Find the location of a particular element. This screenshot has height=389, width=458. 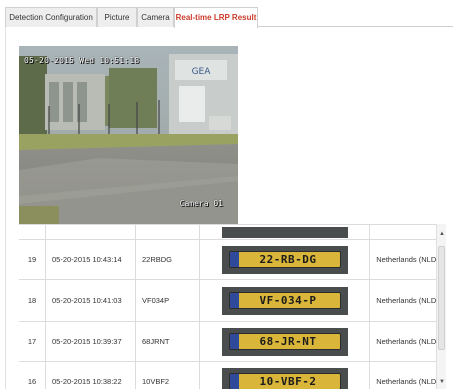

camera-name-overlay: Camera 01 is located at coordinates (201, 203).